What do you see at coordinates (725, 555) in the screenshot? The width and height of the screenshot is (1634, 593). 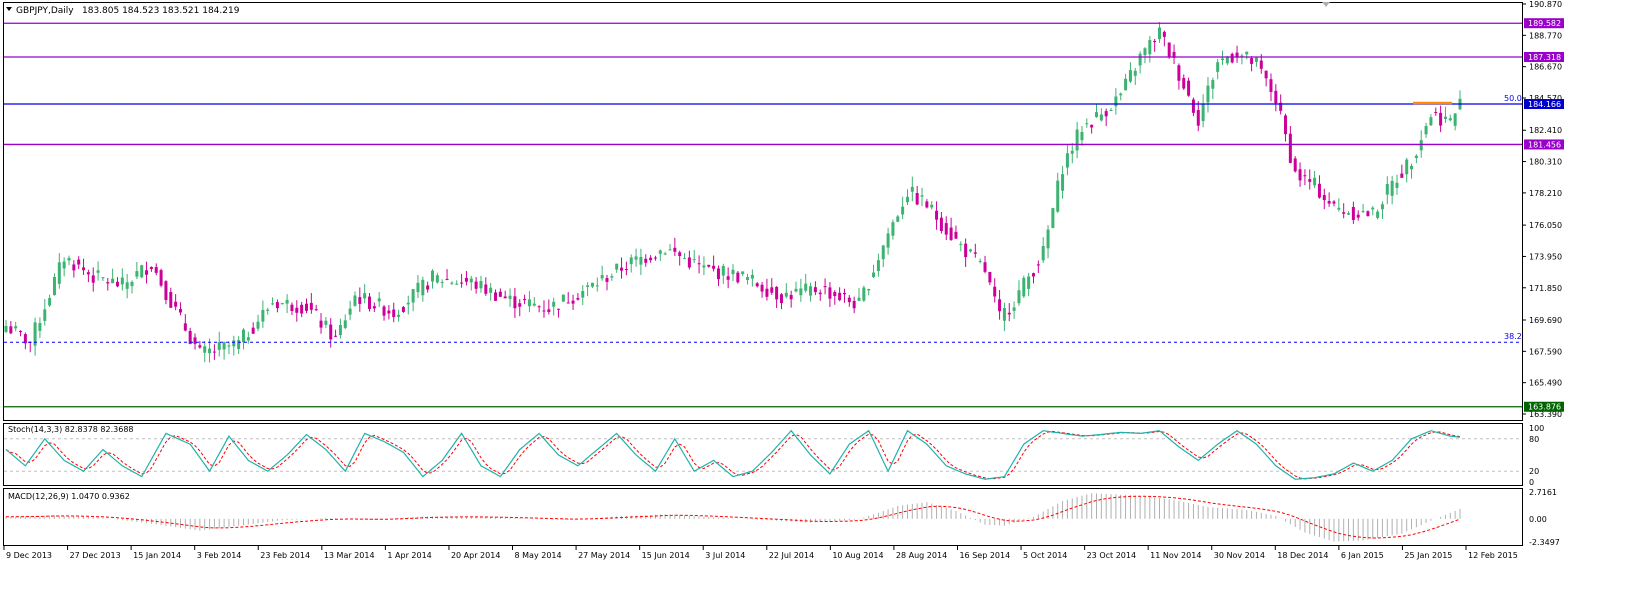 I see `date-tick-label: 3 Jul 2014` at bounding box center [725, 555].